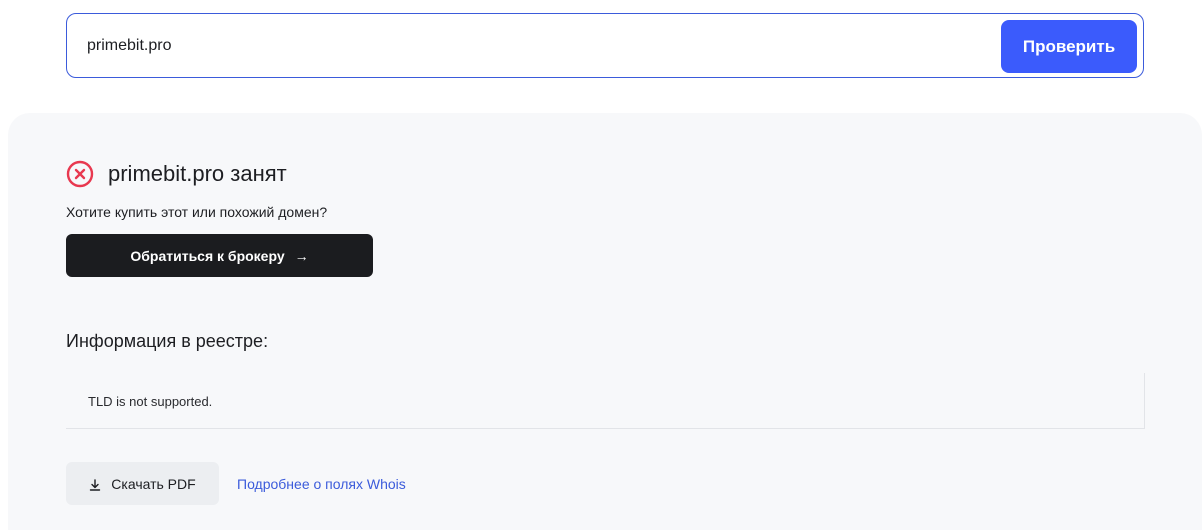  What do you see at coordinates (197, 173) in the screenshot?
I see `domain-status-title: primebit.pro занят` at bounding box center [197, 173].